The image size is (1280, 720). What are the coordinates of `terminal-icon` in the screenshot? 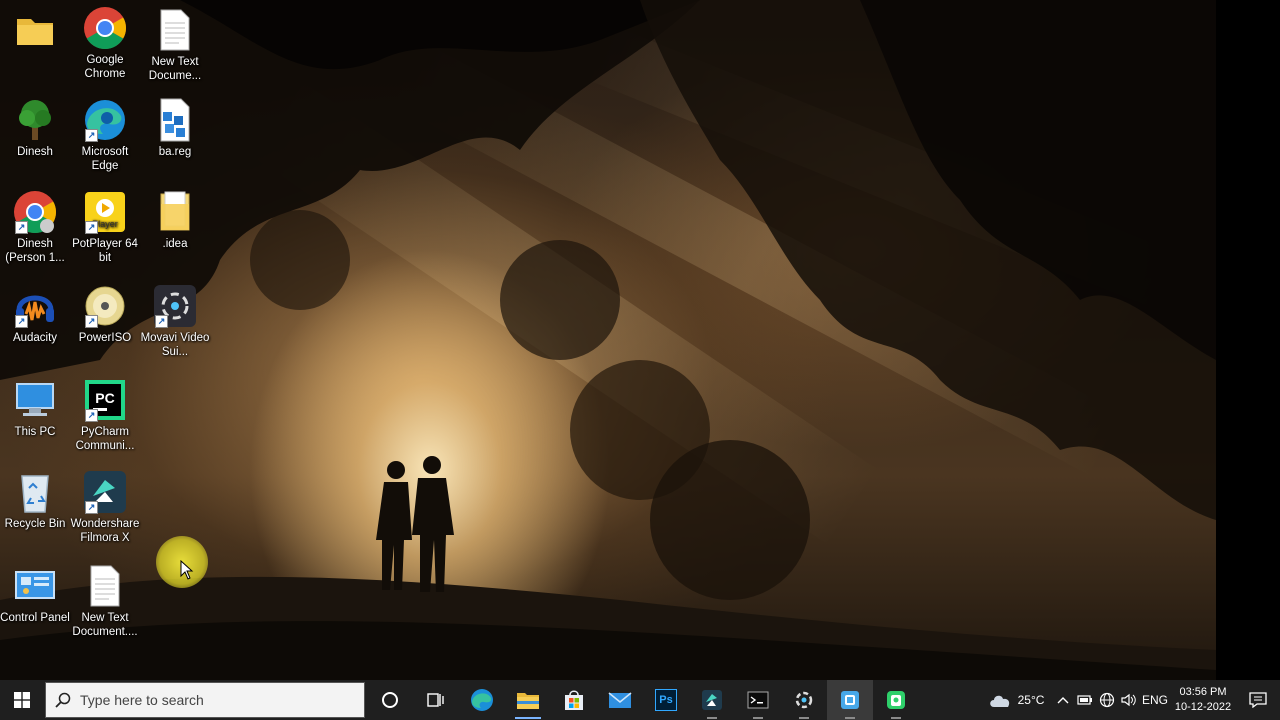 It's located at (758, 700).